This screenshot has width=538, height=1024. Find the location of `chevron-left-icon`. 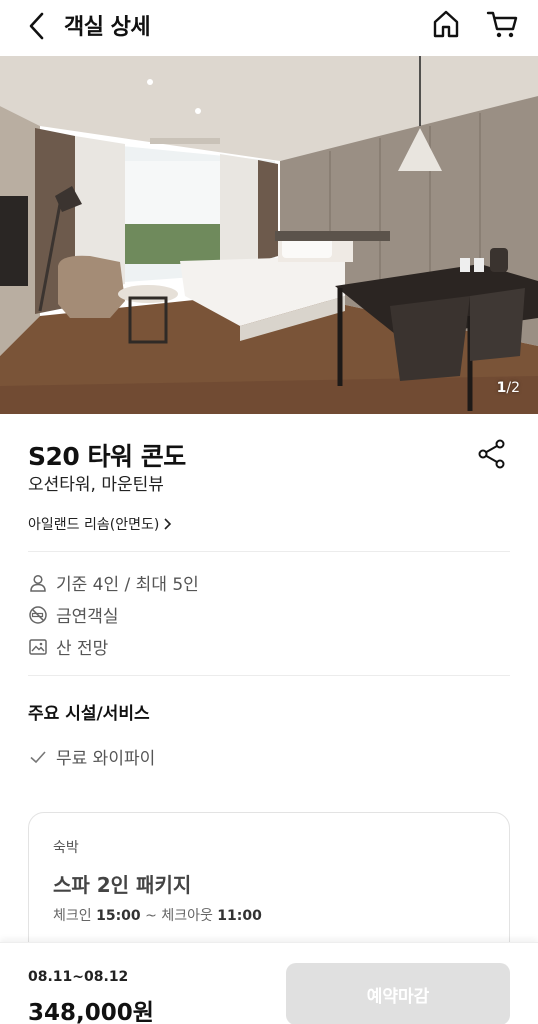

chevron-left-icon is located at coordinates (36, 26).